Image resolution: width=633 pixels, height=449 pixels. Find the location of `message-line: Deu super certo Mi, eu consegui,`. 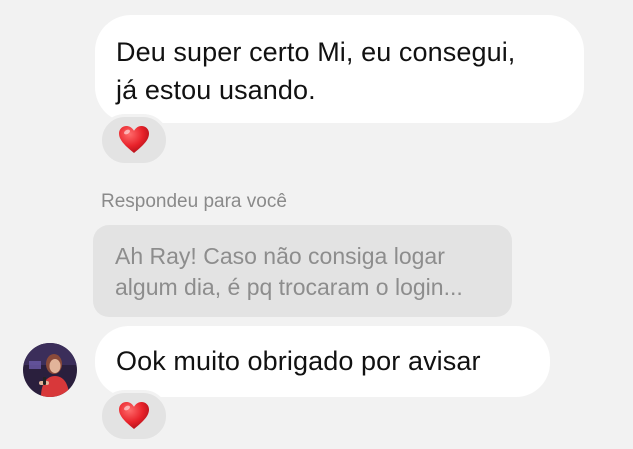

message-line: Deu super certo Mi, eu consegui, is located at coordinates (316, 52).